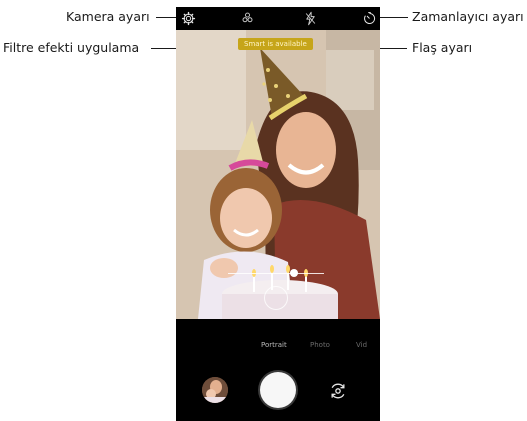 This screenshot has width=527, height=421. What do you see at coordinates (338, 391) in the screenshot?
I see `switch-camera-icon` at bounding box center [338, 391].